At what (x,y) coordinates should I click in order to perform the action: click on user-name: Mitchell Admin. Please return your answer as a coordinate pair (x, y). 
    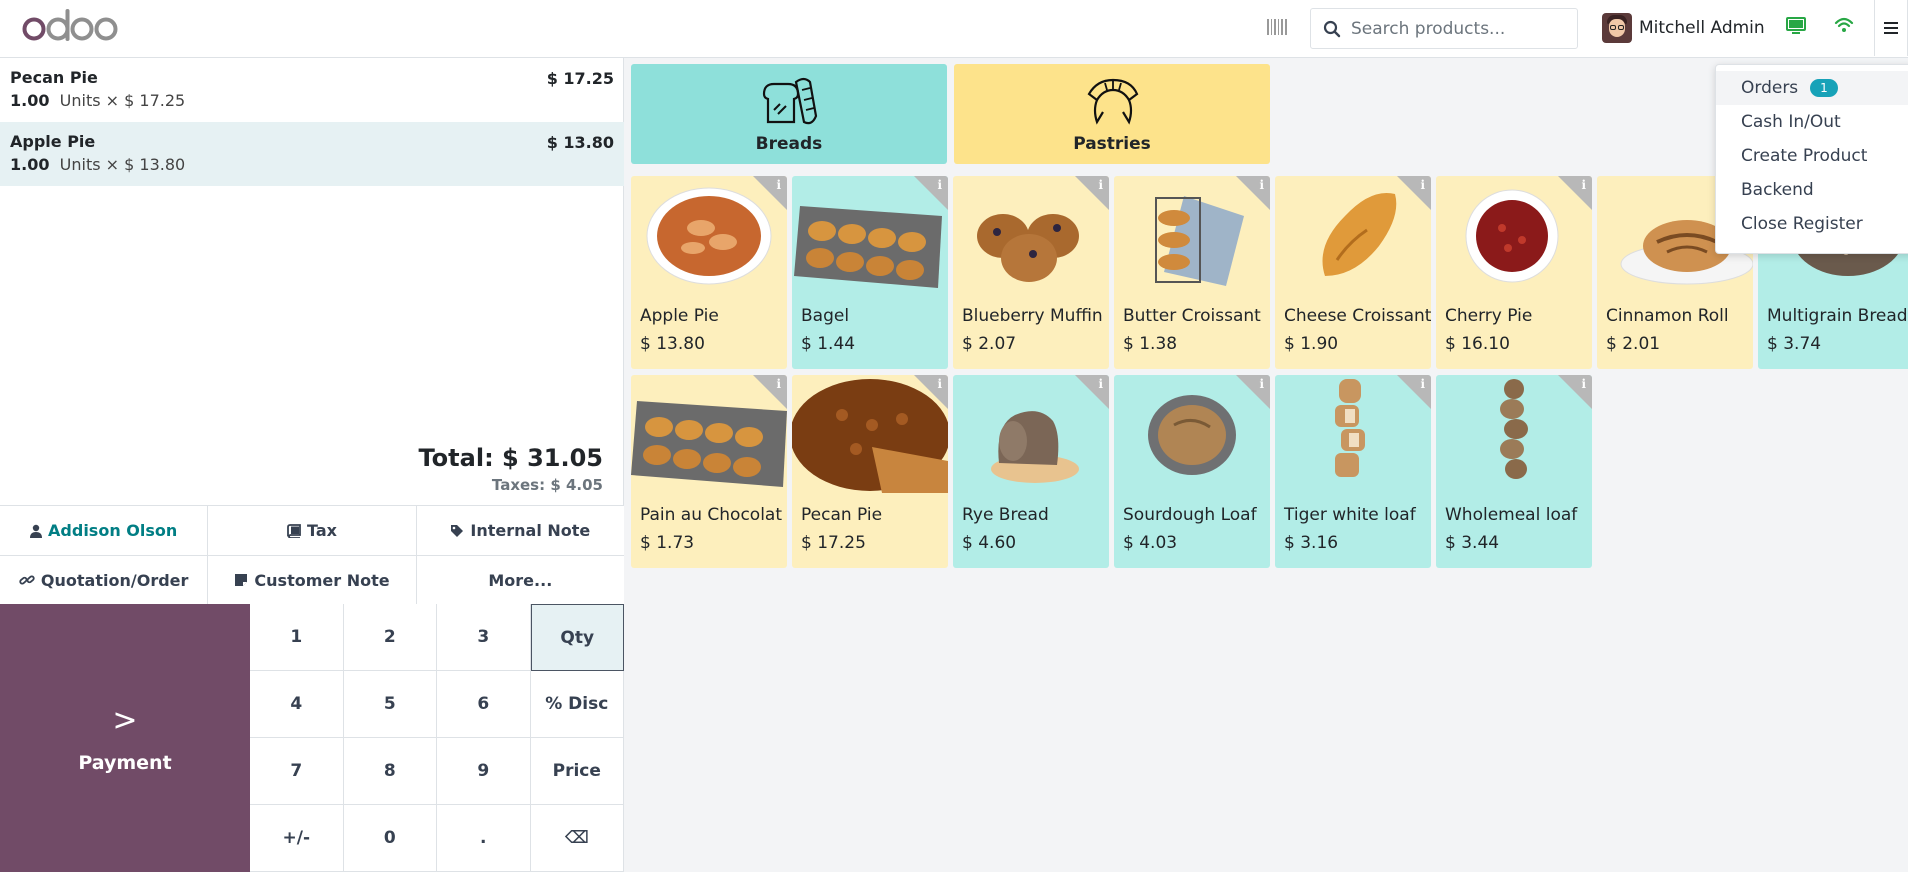
    Looking at the image, I should click on (1702, 28).